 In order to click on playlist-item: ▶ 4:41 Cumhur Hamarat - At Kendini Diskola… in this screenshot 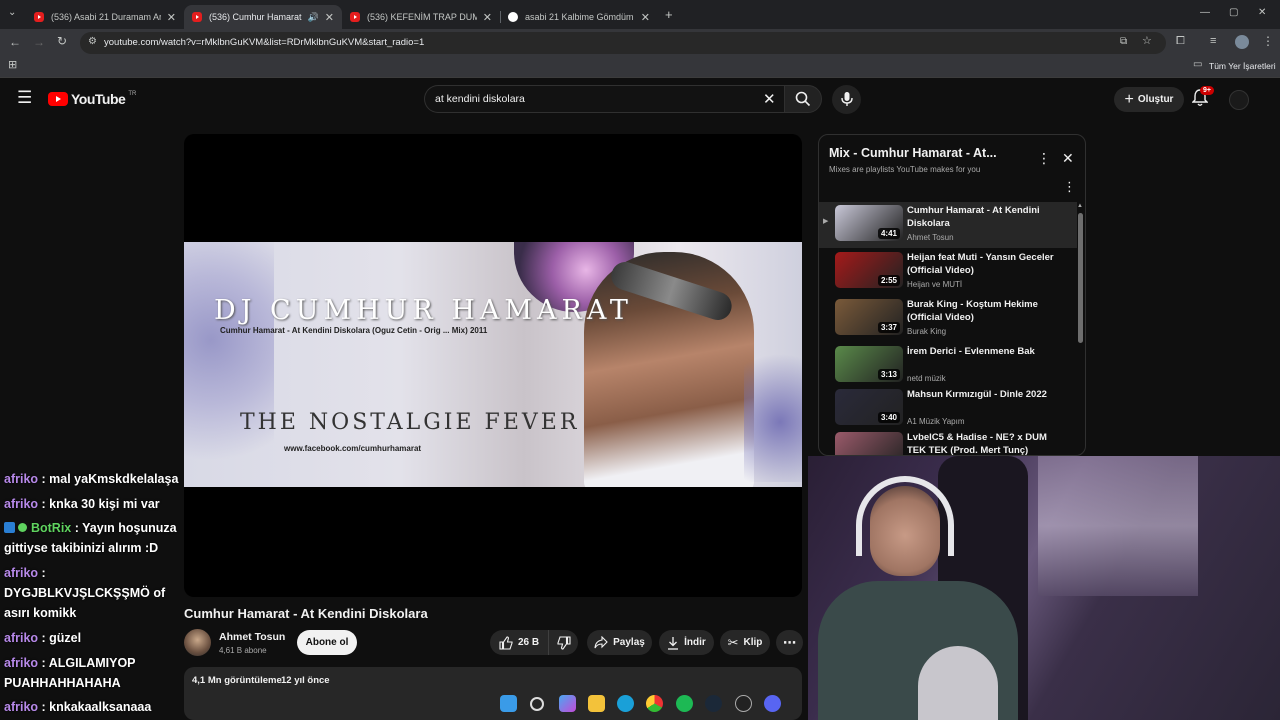, I will do `click(948, 225)`.